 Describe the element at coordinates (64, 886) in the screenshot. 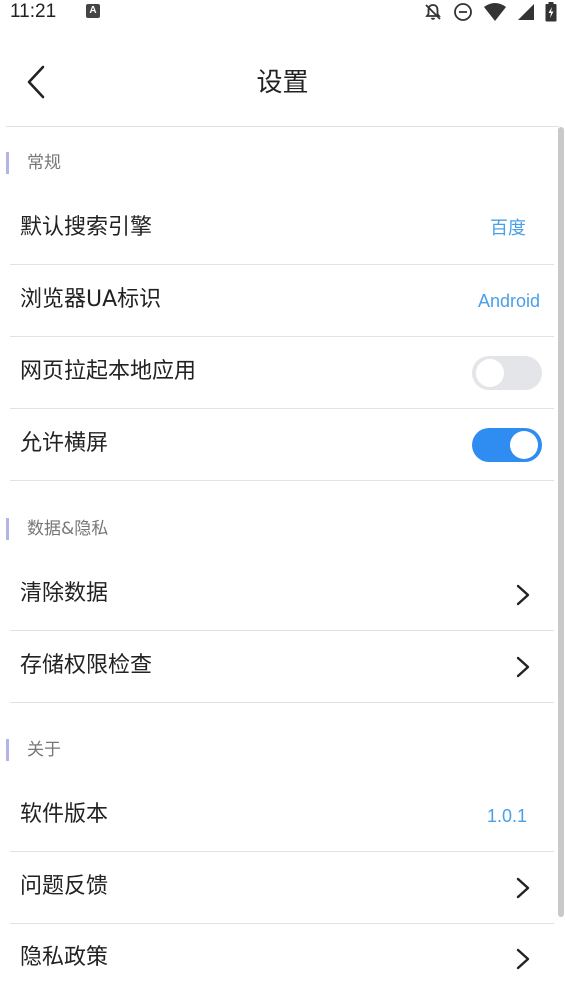

I see `row-label: 问题反馈` at that location.